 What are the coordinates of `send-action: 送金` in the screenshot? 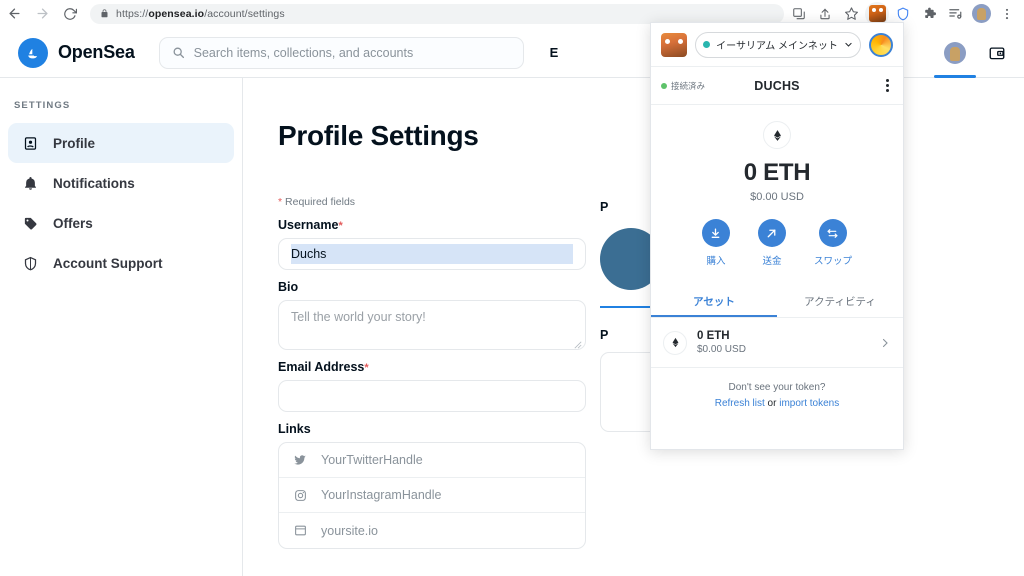 It's located at (771, 243).